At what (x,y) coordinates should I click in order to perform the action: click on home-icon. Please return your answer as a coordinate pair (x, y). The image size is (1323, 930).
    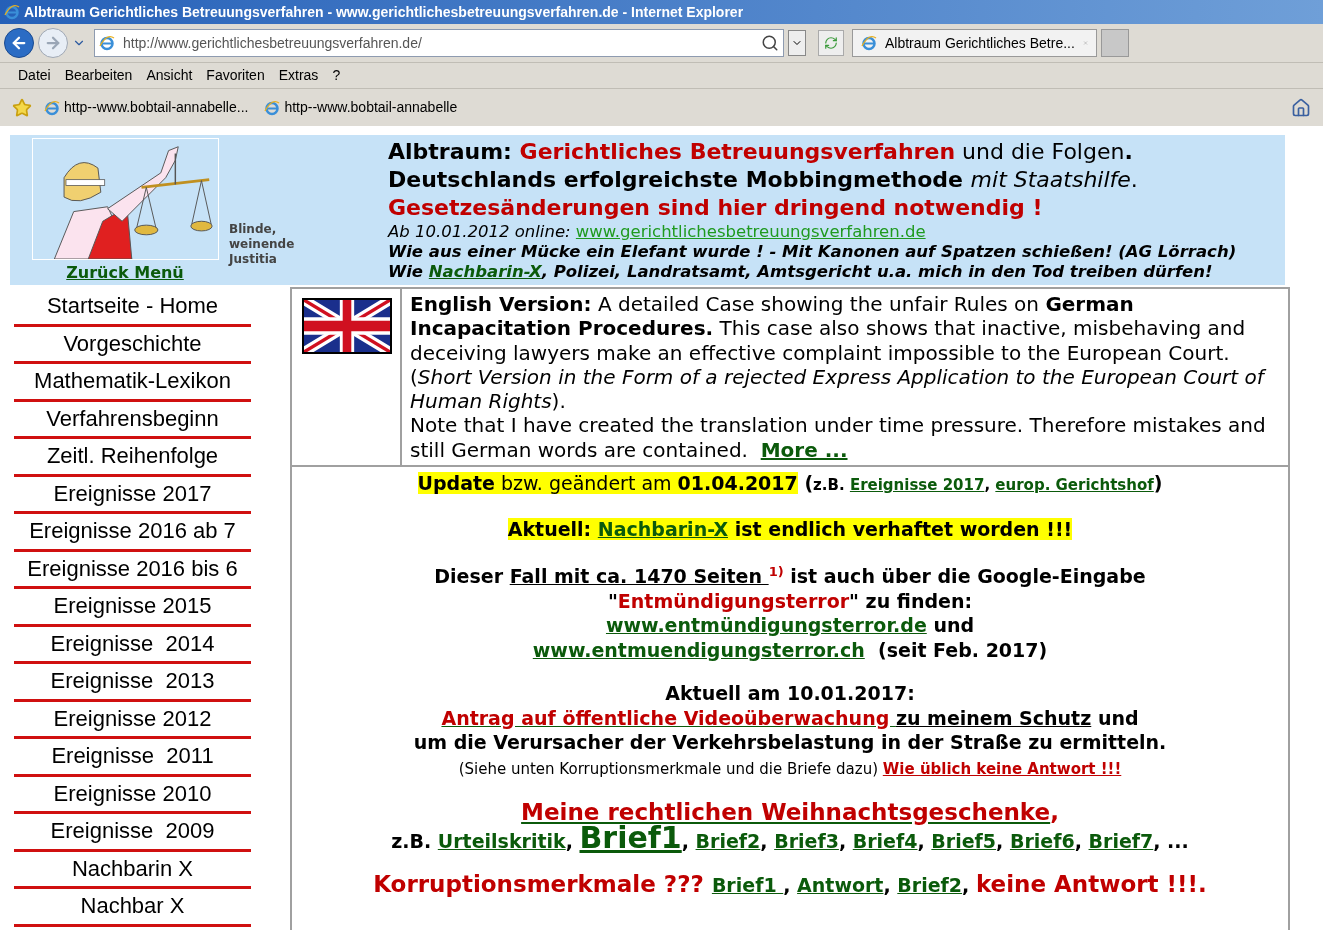
    Looking at the image, I should click on (1301, 107).